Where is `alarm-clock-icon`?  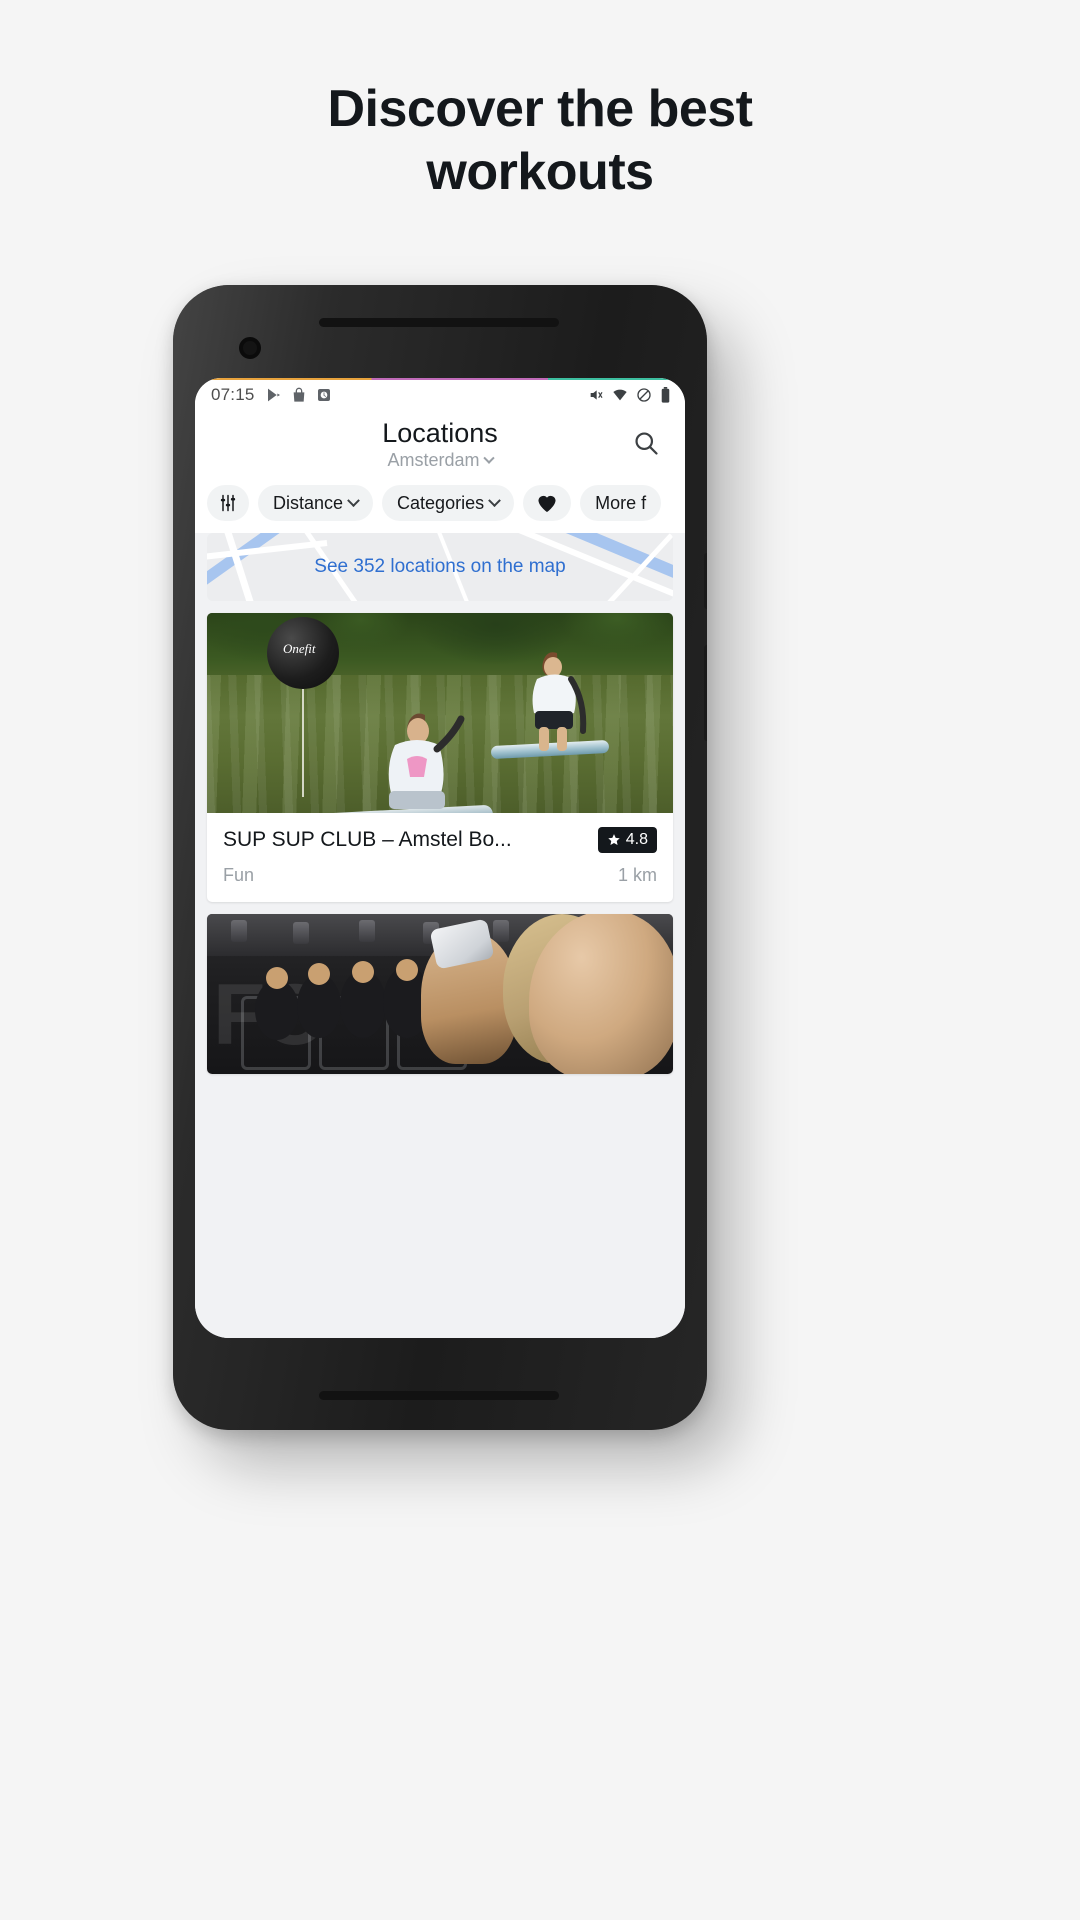 alarm-clock-icon is located at coordinates (324, 395).